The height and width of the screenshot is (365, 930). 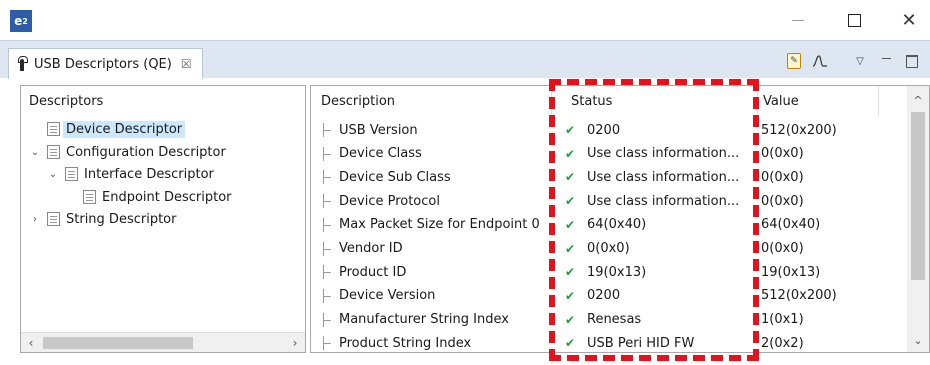 I want to click on cell-value: 1(0x1), so click(x=821, y=320).